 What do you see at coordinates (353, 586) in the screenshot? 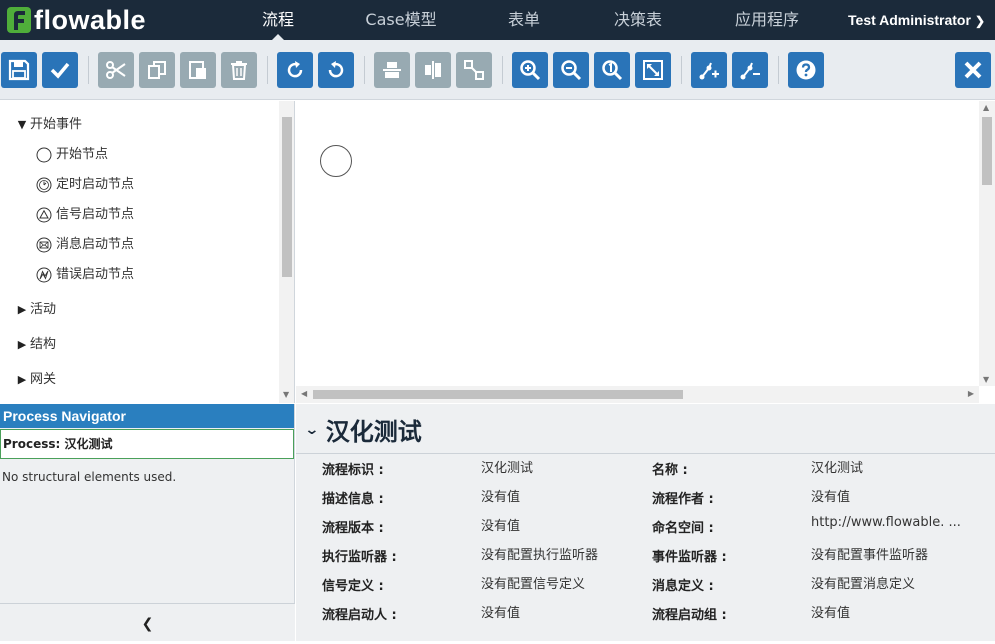
I see `property-label-signal-definitions: 信号定义 :` at bounding box center [353, 586].